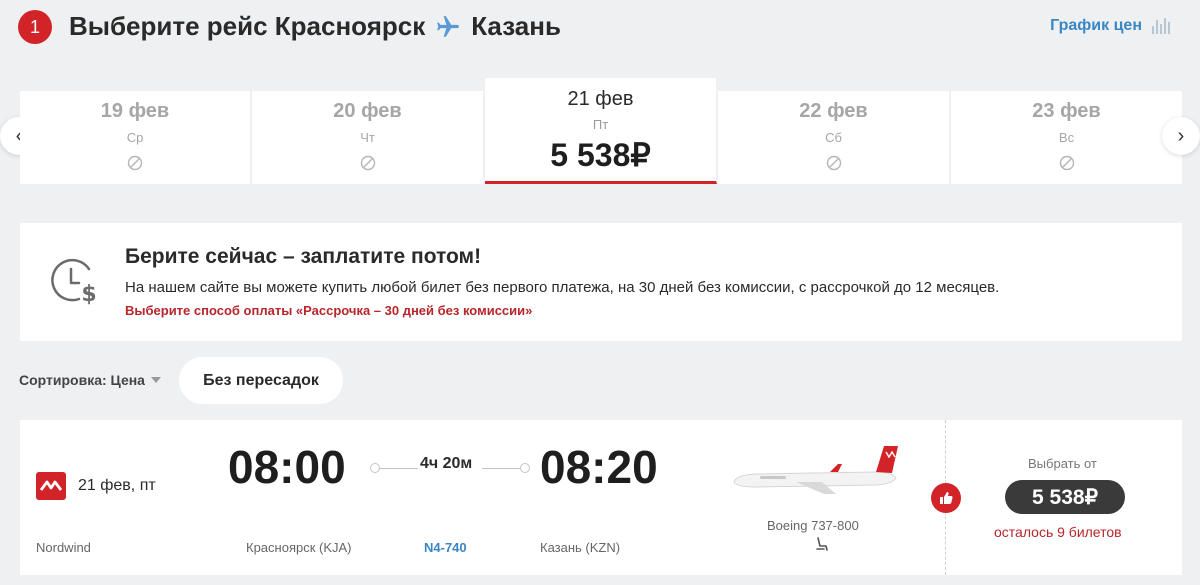 The image size is (1200, 585). I want to click on departure-airport: Красноярск (KJA), so click(299, 547).